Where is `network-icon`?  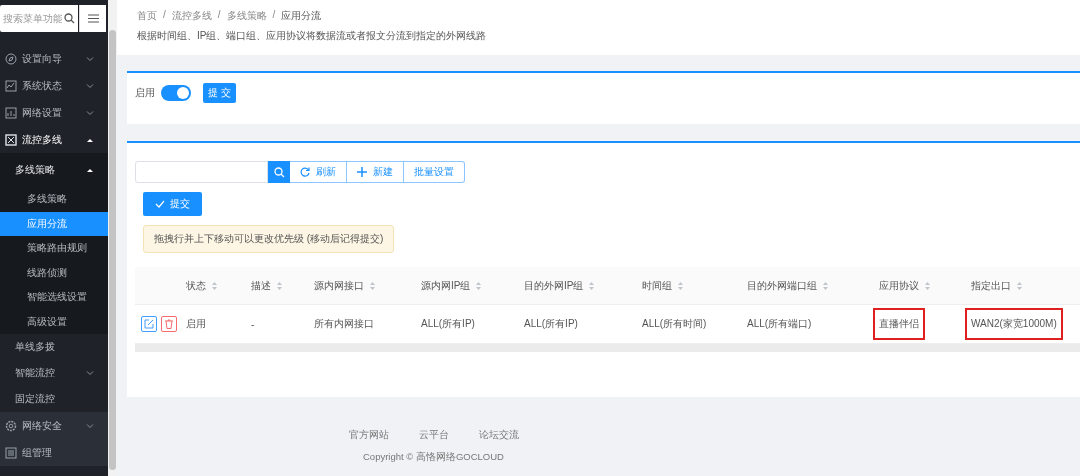
network-icon is located at coordinates (11, 112).